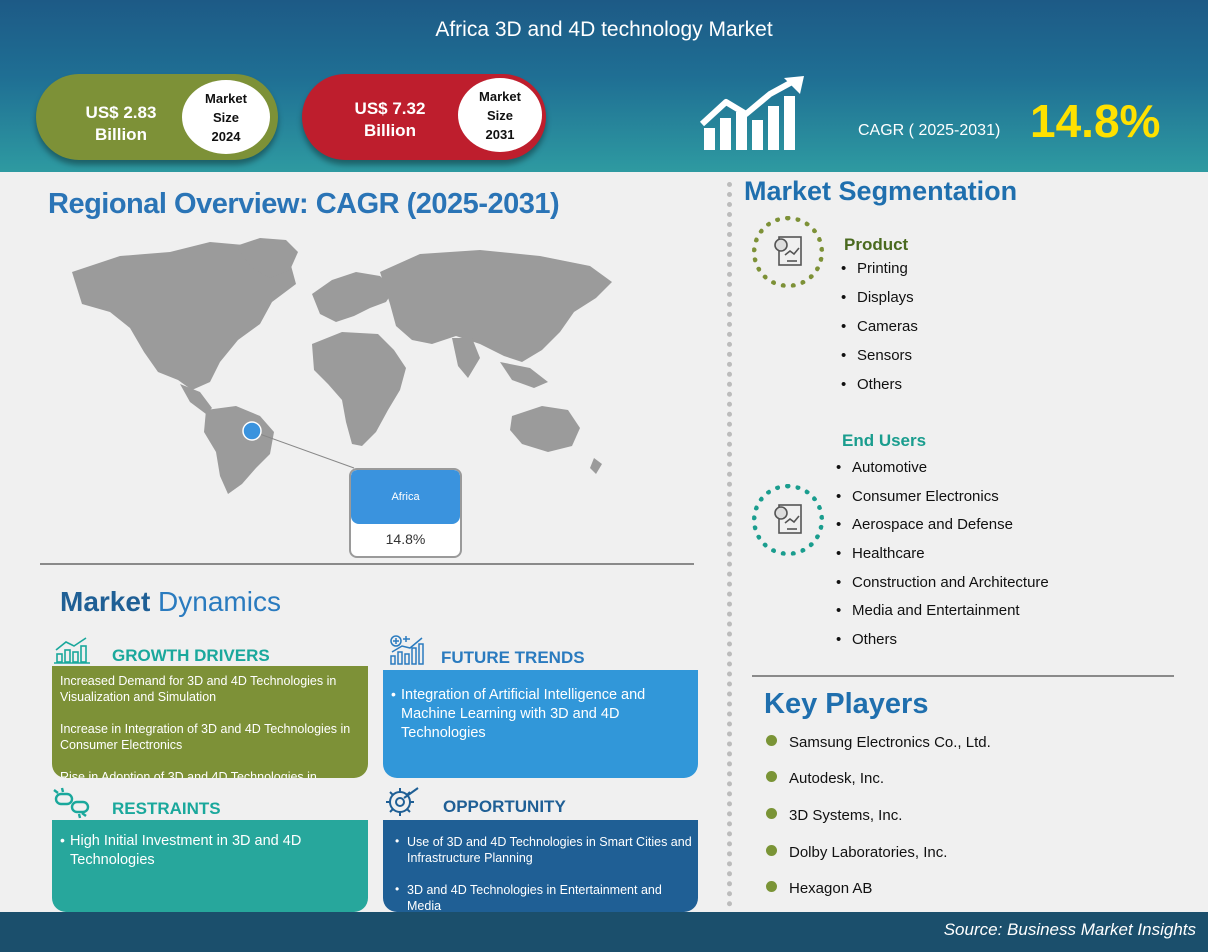  Describe the element at coordinates (513, 657) in the screenshot. I see `future-trends-title: FUTURE TRENDS` at that location.